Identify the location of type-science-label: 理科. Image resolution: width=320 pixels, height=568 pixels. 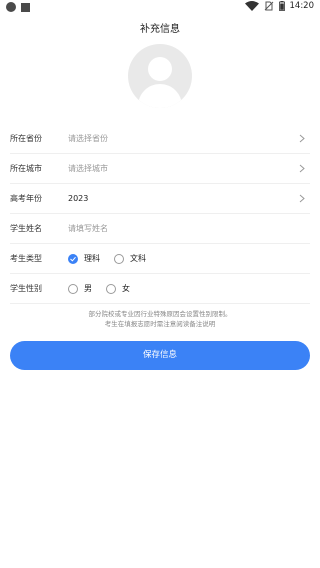
(92, 258).